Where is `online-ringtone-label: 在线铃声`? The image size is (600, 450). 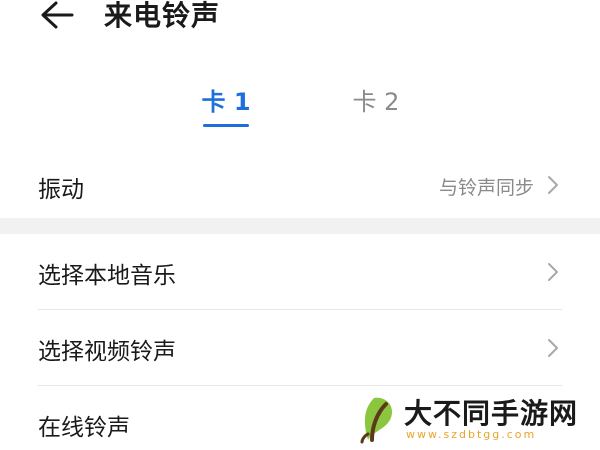
online-ringtone-label: 在线铃声 is located at coordinates (84, 428).